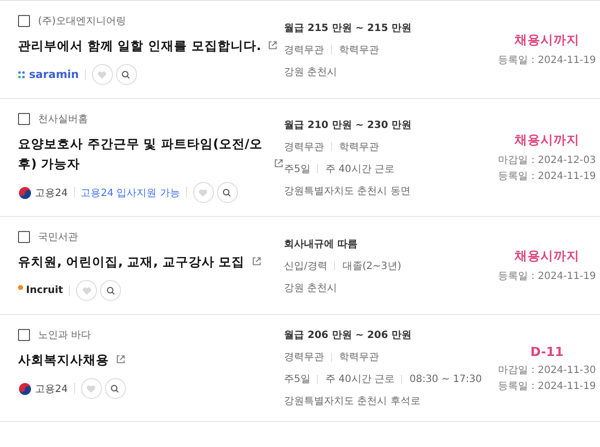  I want to click on job-condition: 대졸(2~3년), so click(372, 266).